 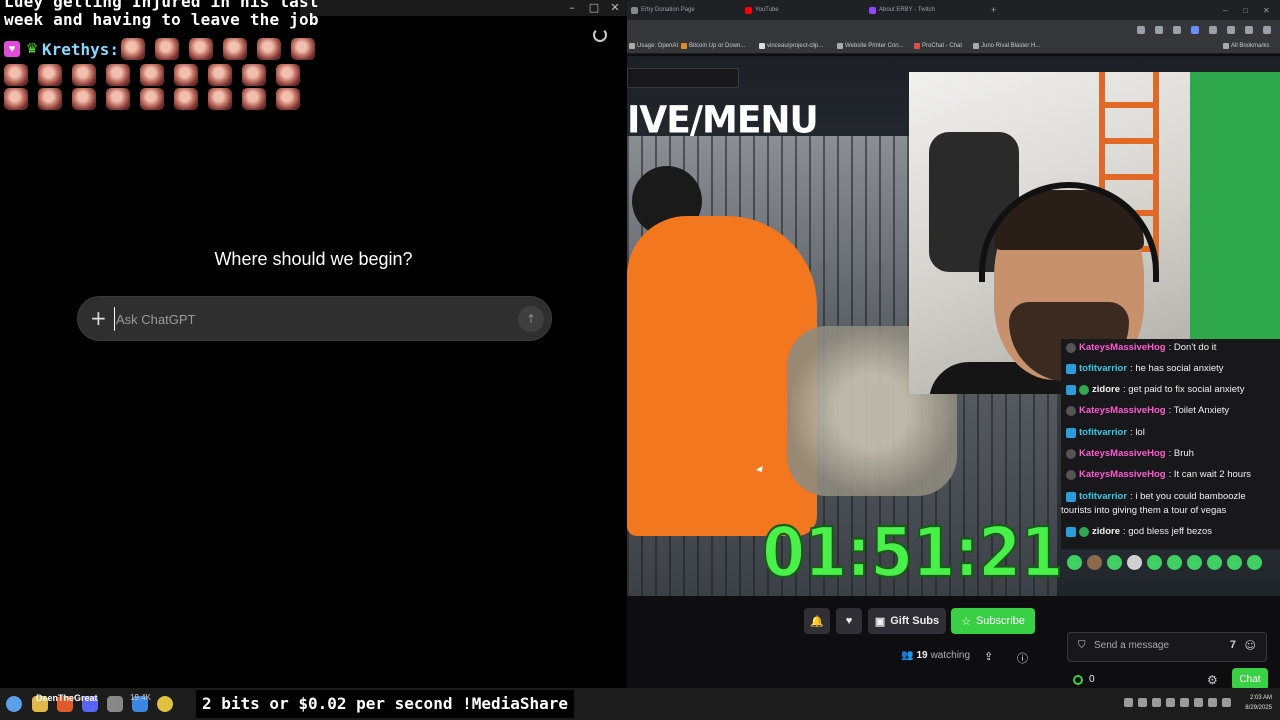 I want to click on page-title: Where should we begin?, so click(x=313, y=259).